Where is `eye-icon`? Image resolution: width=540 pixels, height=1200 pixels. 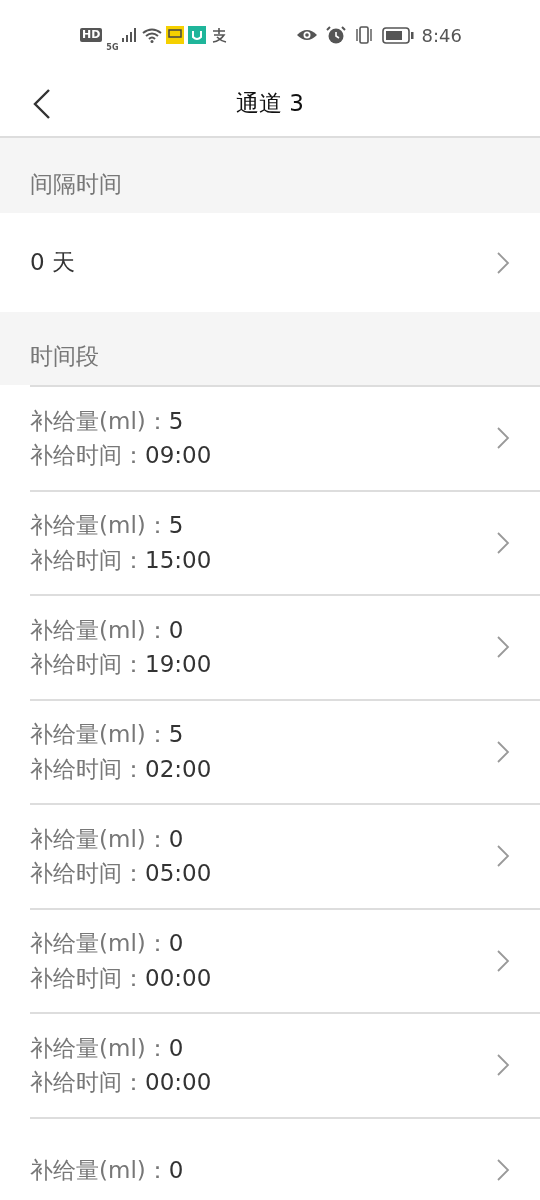
eye-icon is located at coordinates (306, 35).